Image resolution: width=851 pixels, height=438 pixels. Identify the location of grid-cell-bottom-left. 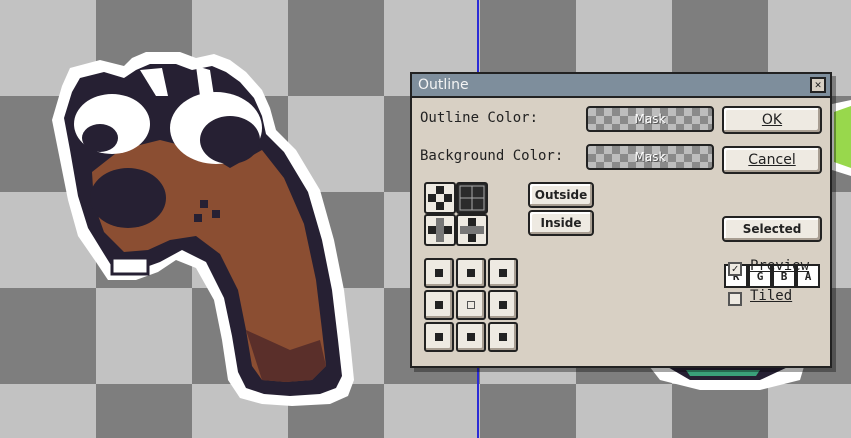
(439, 337).